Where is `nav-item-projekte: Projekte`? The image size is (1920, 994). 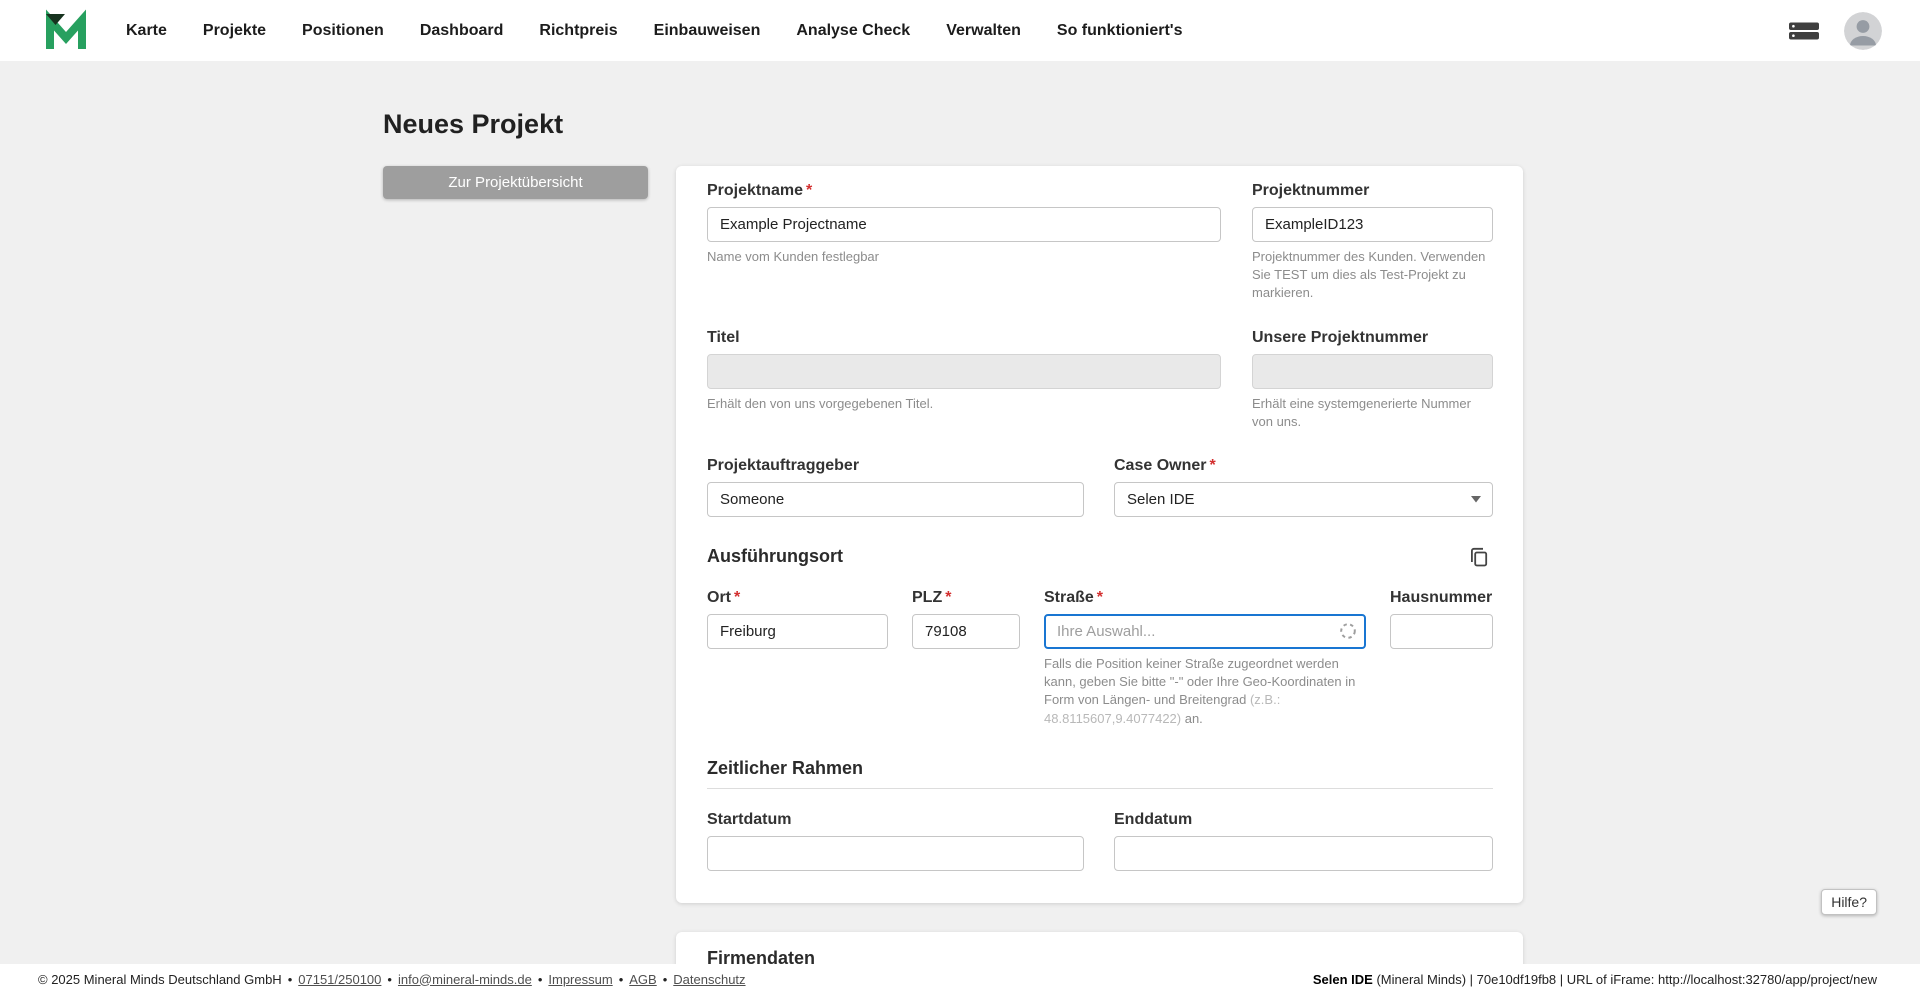
nav-item-projekte: Projekte is located at coordinates (234, 31).